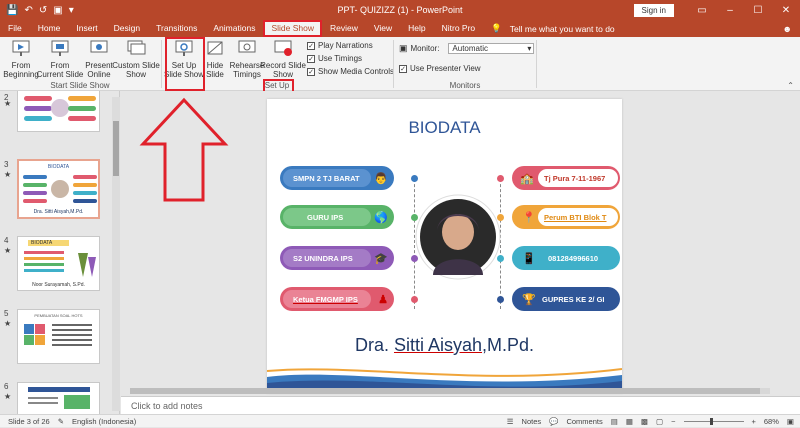  What do you see at coordinates (104, 421) in the screenshot?
I see `language-indicator: English (Indonesia)` at bounding box center [104, 421].